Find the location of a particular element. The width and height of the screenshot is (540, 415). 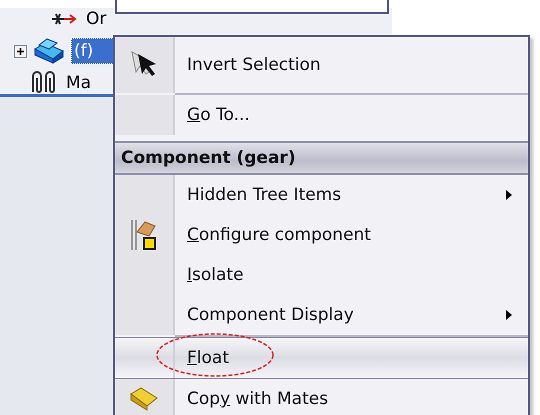

menu-item: Invert Selection is located at coordinates (321, 65).